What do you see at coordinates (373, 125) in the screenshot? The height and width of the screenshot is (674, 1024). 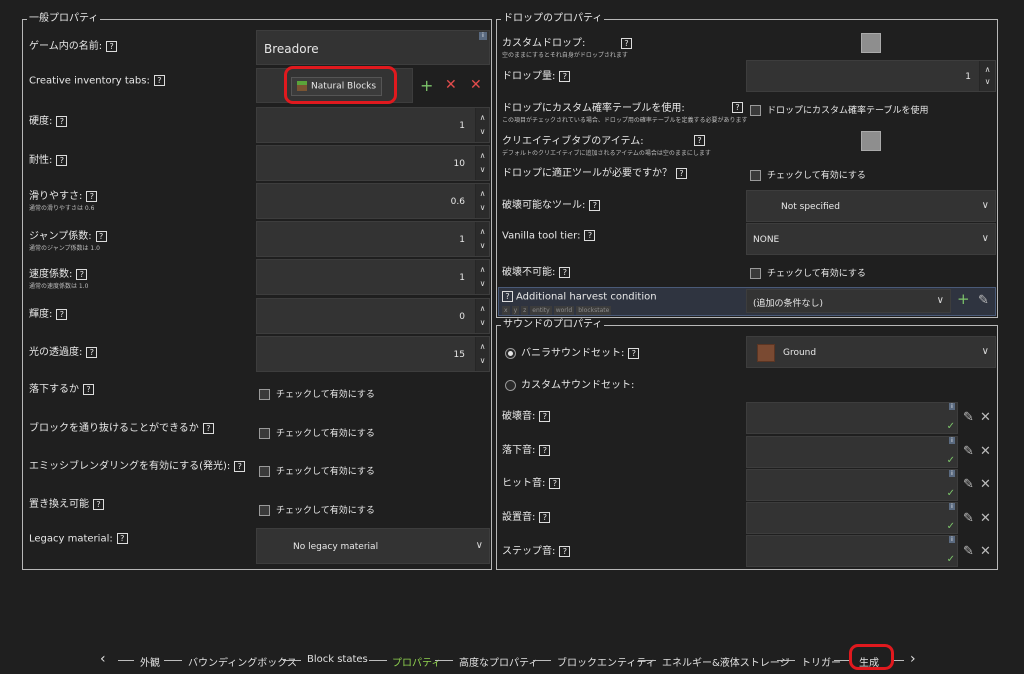 I see `hardness-spinner: 1 ∧ ∨` at bounding box center [373, 125].